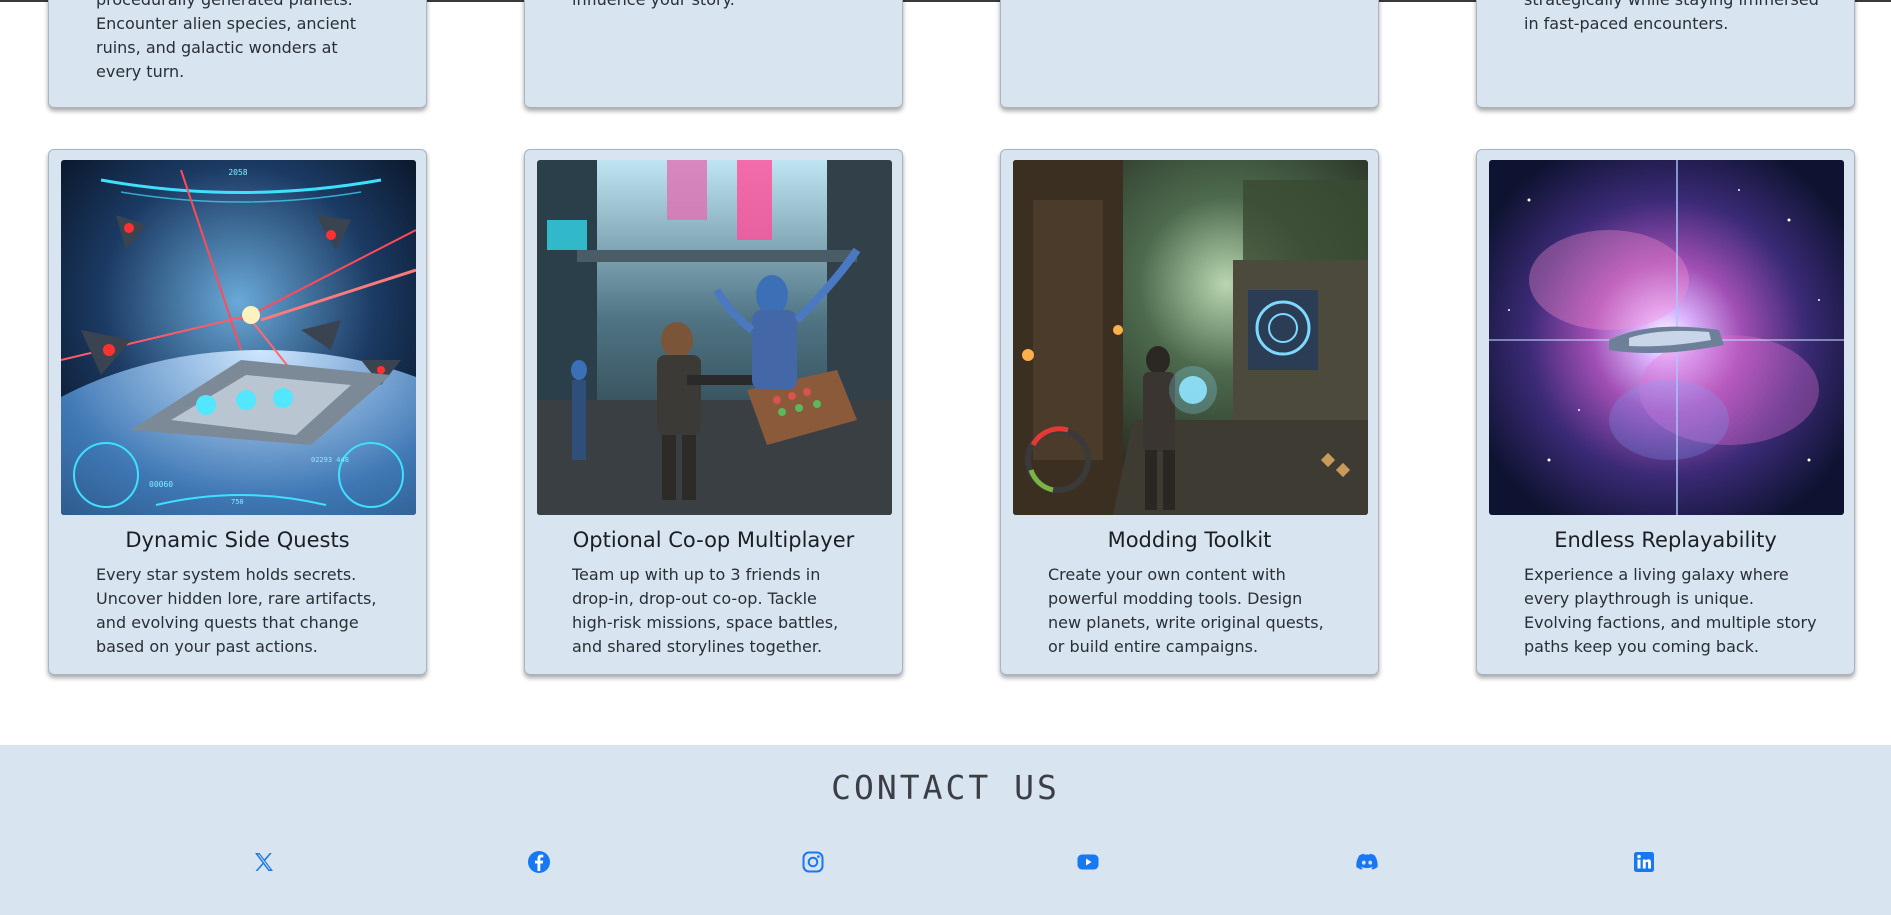 This screenshot has height=915, width=1891. Describe the element at coordinates (237, 540) in the screenshot. I see `card-title: Dynamic Side Quests` at that location.